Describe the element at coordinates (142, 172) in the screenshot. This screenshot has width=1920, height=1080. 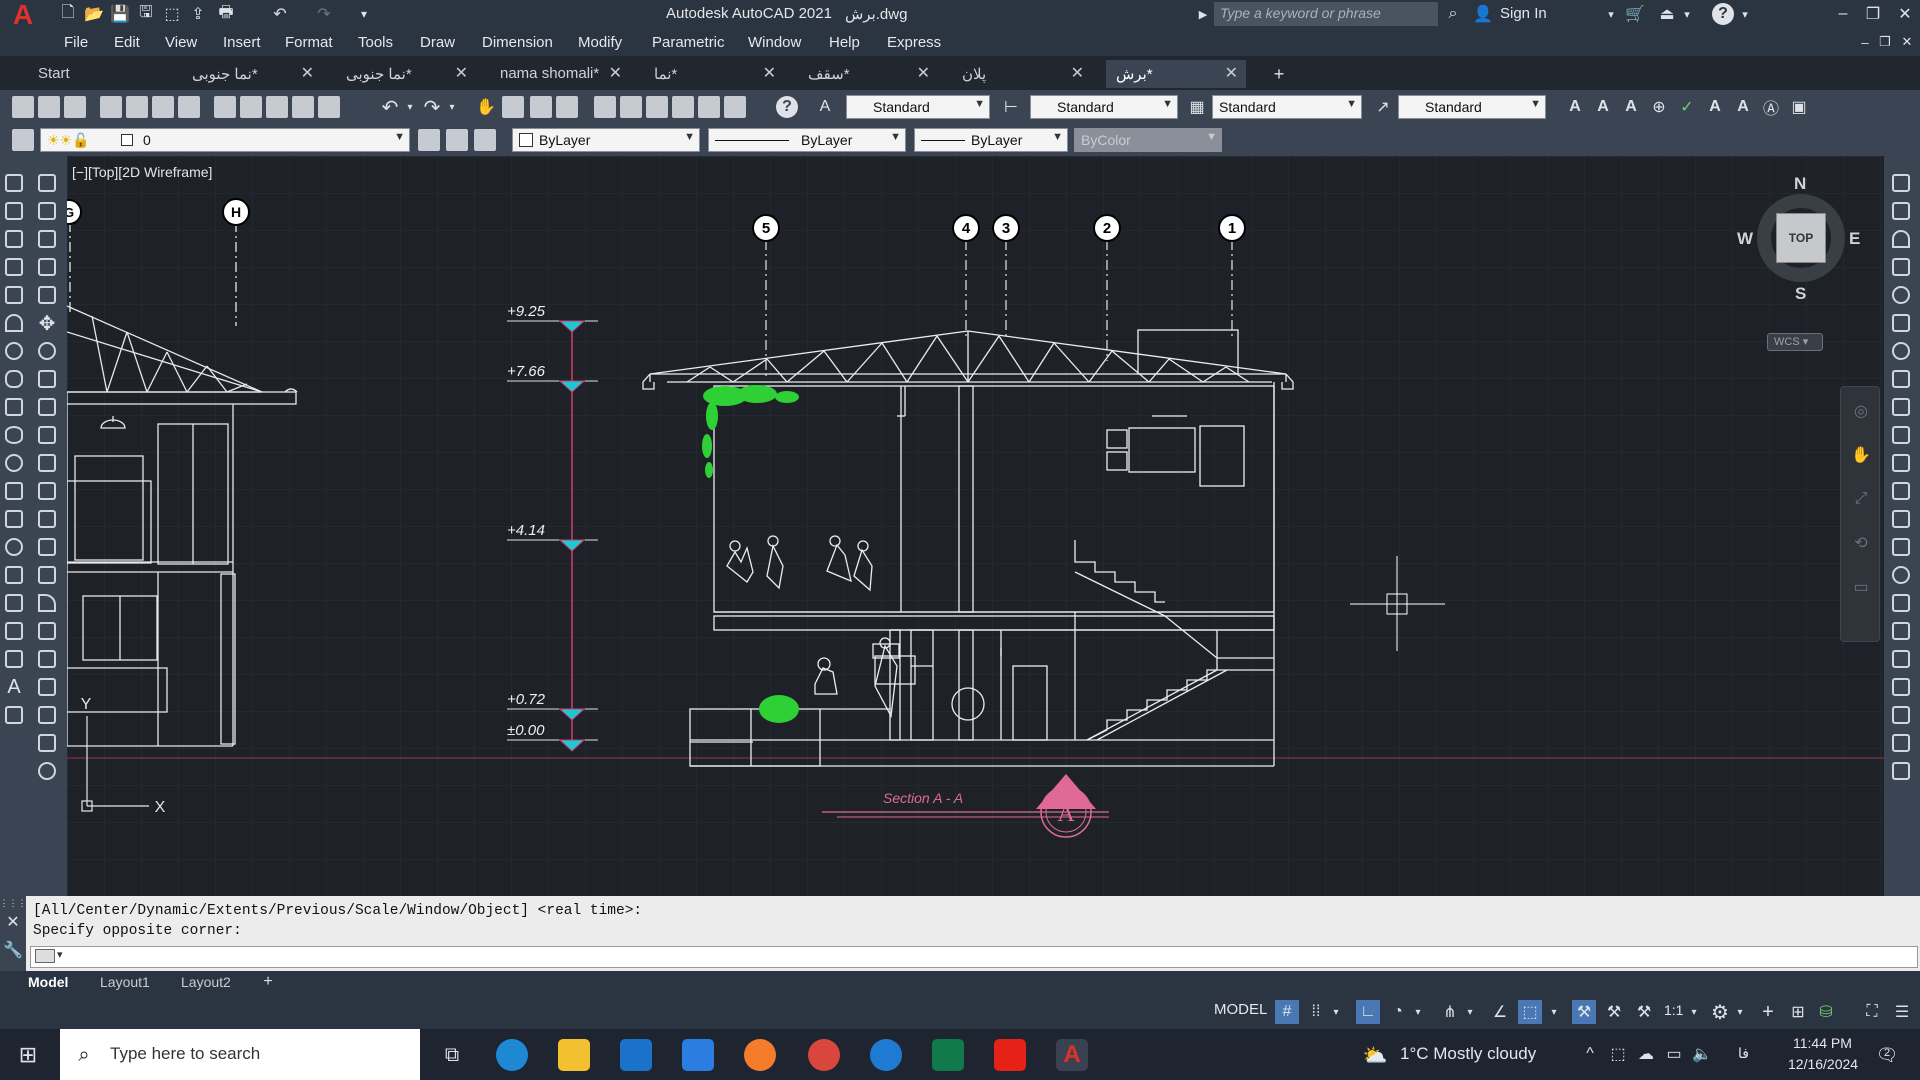
I see `viewport-controls: [−][Top][2D Wireframe]` at that location.